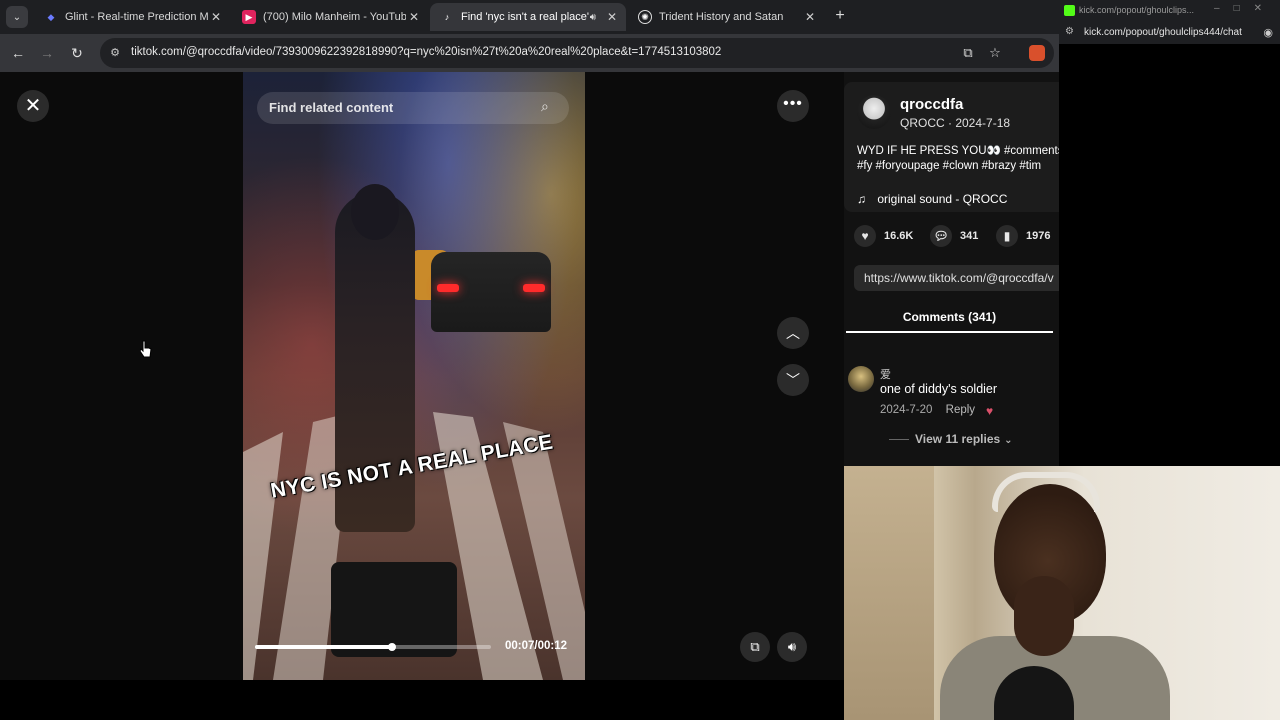 The width and height of the screenshot is (1280, 720). What do you see at coordinates (874, 112) in the screenshot?
I see `avatar` at bounding box center [874, 112].